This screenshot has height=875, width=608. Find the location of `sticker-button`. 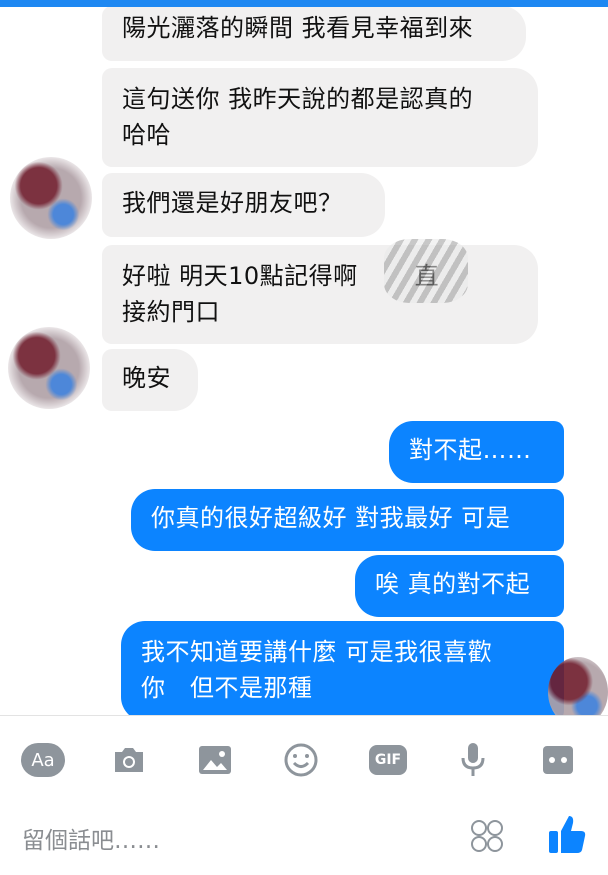

sticker-button is located at coordinates (487, 838).